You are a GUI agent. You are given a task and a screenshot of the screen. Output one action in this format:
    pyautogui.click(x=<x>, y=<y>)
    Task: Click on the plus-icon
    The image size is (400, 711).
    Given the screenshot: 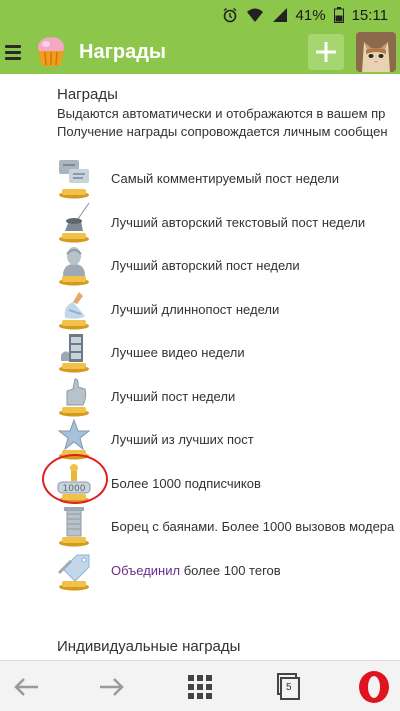 What is the action you would take?
    pyautogui.click(x=326, y=52)
    